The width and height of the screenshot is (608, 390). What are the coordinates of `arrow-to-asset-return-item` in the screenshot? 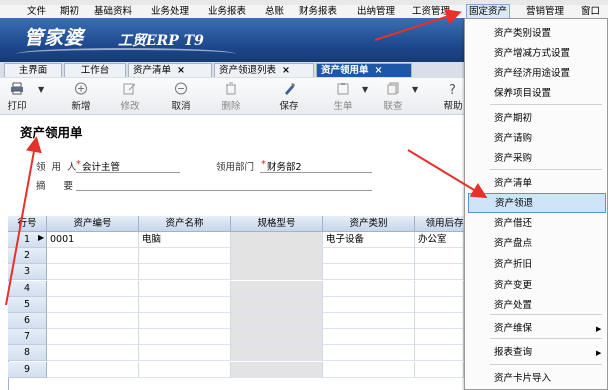 It's located at (447, 174).